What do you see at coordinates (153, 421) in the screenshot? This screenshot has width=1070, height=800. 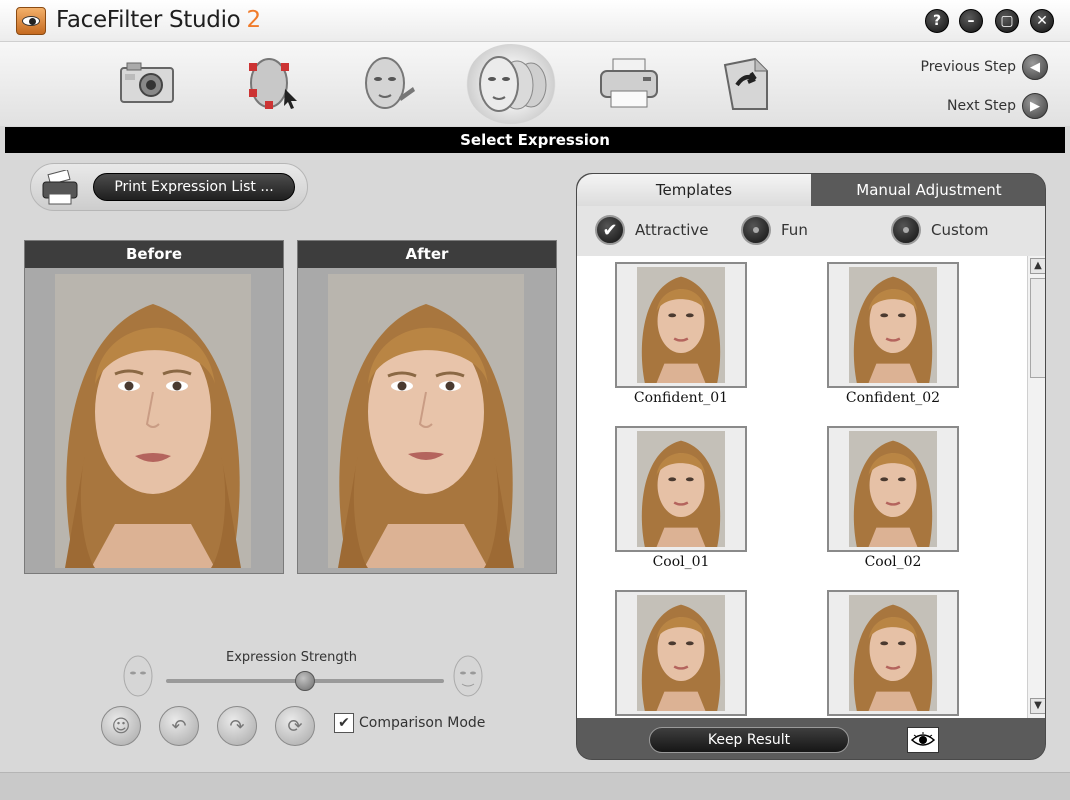 I see `before-photo` at bounding box center [153, 421].